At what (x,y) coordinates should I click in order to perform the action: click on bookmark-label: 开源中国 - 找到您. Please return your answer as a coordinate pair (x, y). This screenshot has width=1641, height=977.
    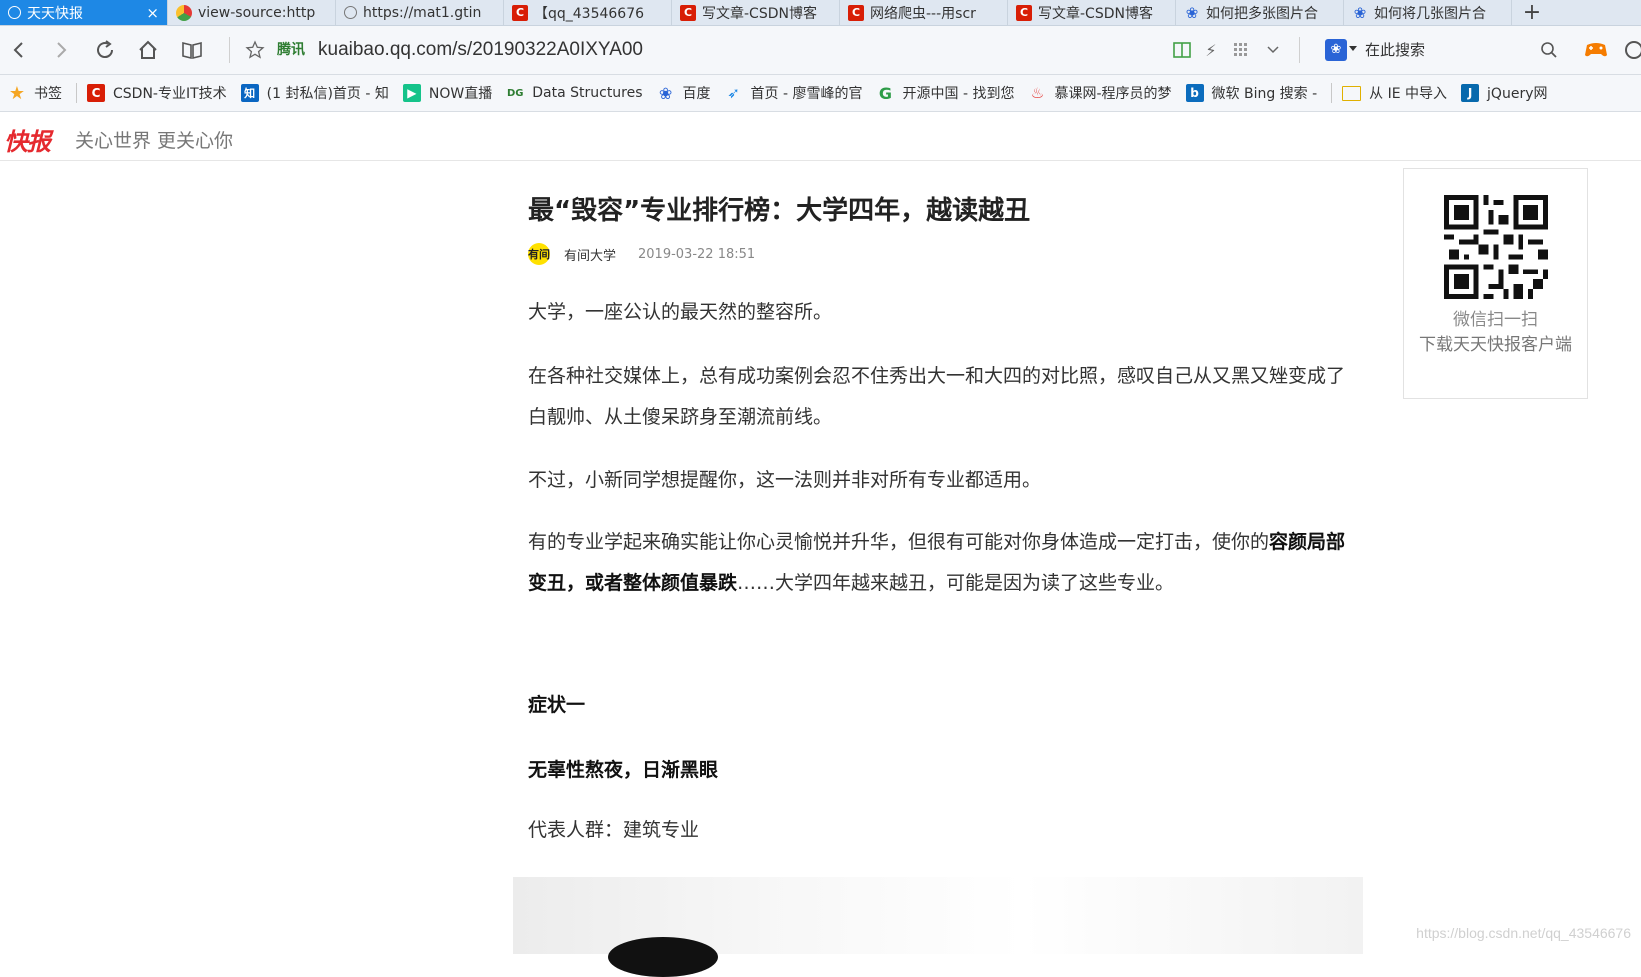
    Looking at the image, I should click on (958, 94).